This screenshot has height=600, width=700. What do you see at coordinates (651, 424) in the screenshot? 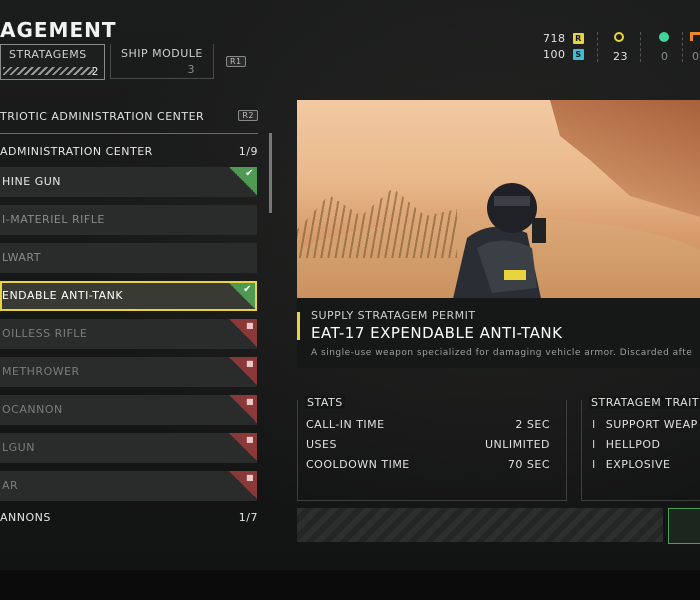
I see `trait-label: SUPPORT WEAP` at bounding box center [651, 424].